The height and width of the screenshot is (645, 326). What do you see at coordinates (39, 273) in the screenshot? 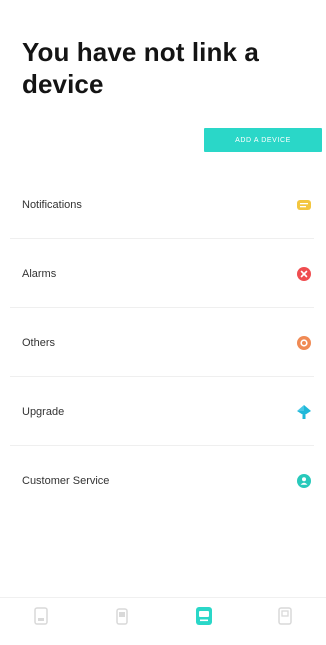
I see `menu-item-label: Alarms` at bounding box center [39, 273].